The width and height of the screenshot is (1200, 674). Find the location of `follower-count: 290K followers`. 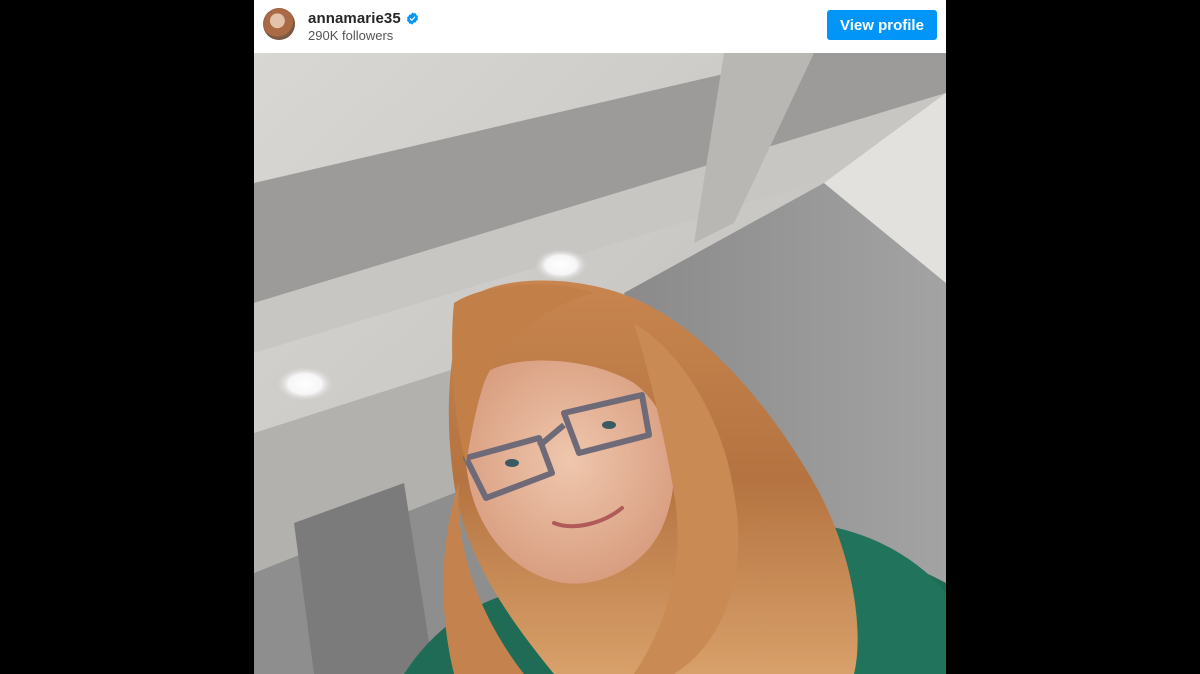

follower-count: 290K followers is located at coordinates (351, 35).